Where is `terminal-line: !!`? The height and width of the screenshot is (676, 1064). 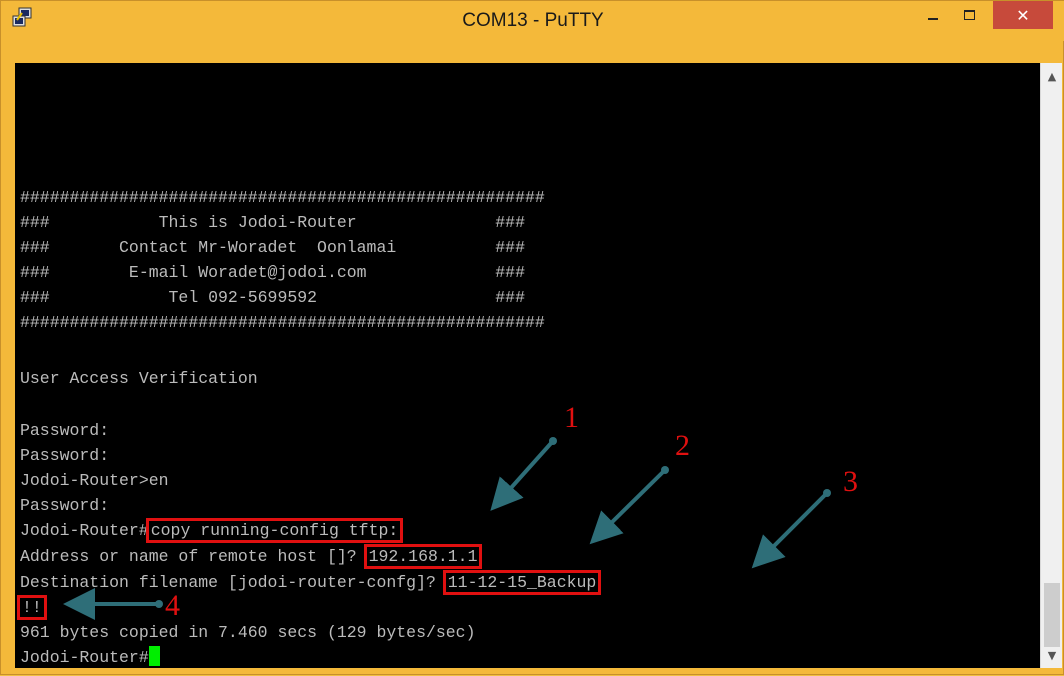 terminal-line: !! is located at coordinates (32, 607).